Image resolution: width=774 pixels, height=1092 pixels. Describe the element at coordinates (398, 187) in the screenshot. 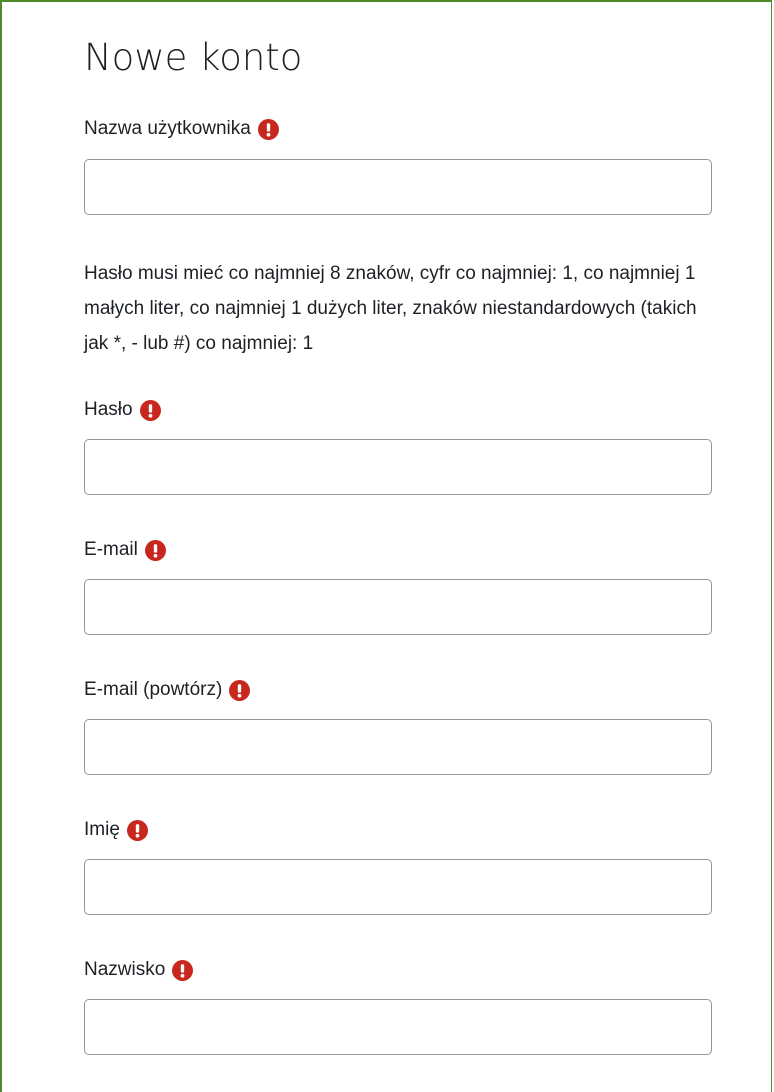

I see `username-input` at that location.